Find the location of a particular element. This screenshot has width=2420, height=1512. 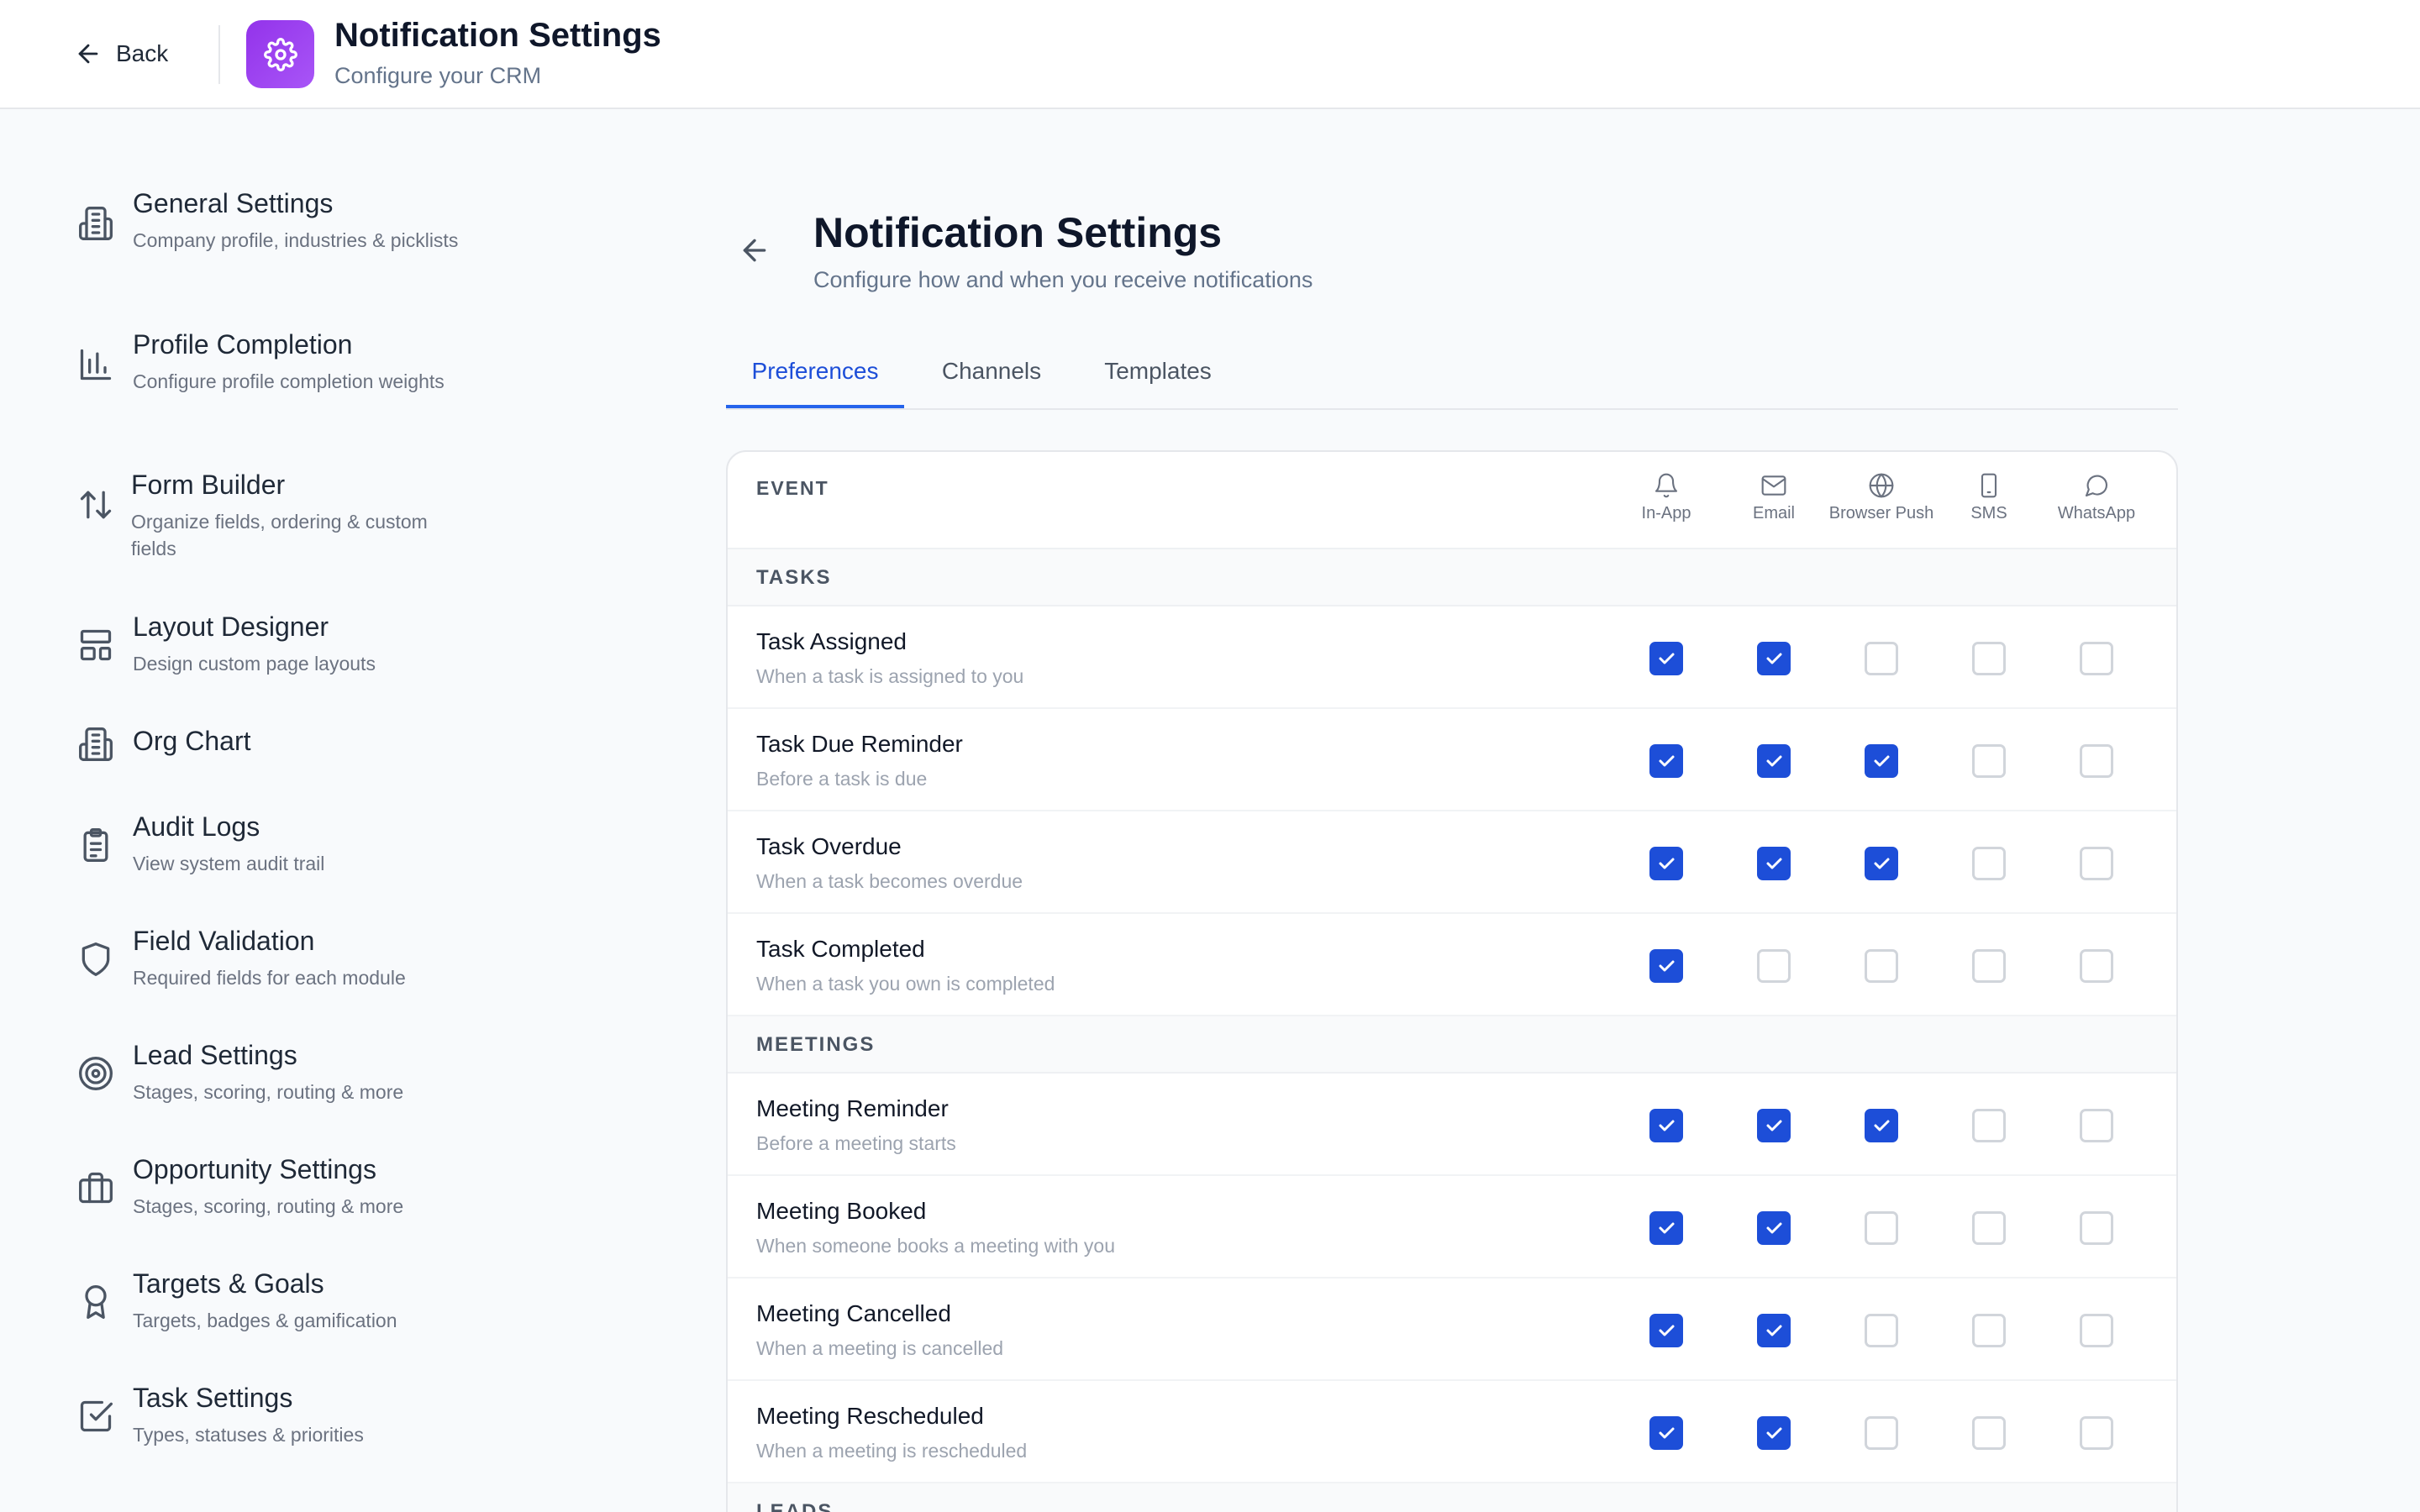

sidebar-item-title: Targets & Goals is located at coordinates (228, 1283).